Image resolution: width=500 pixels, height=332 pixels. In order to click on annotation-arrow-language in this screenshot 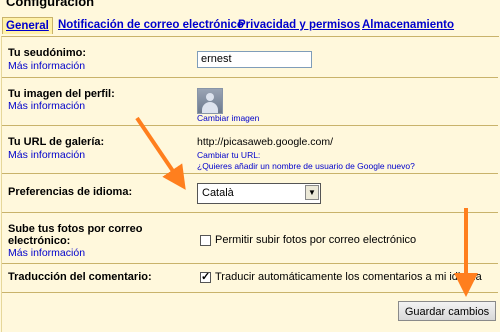, I will do `click(160, 153)`.